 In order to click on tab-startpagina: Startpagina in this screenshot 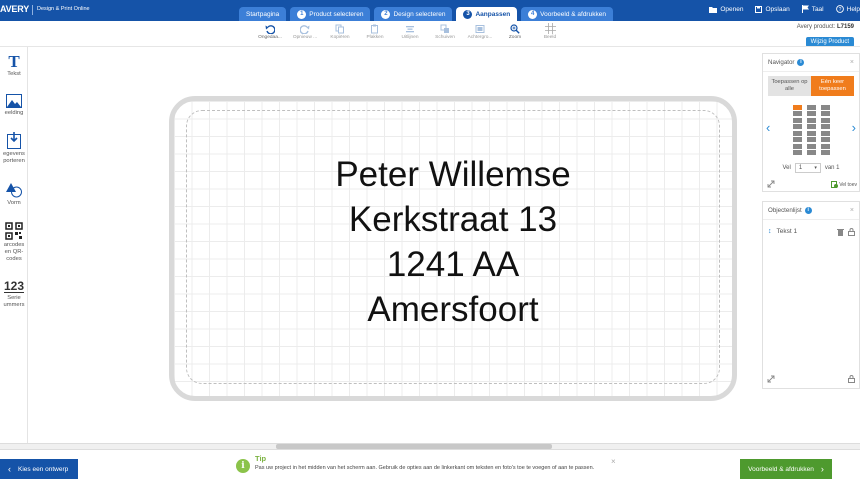, I will do `click(263, 14)`.